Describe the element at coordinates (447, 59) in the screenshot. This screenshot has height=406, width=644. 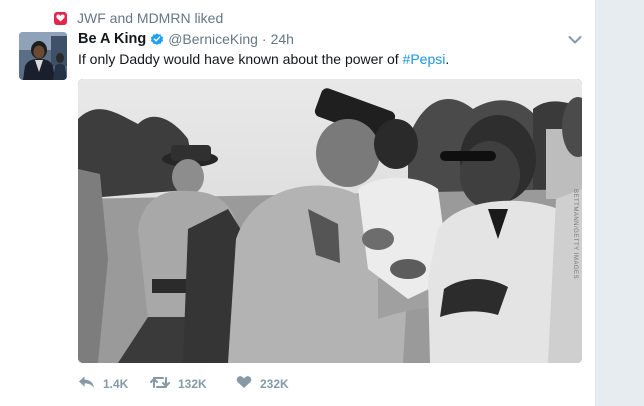
I see `tweet-text-end: .` at that location.